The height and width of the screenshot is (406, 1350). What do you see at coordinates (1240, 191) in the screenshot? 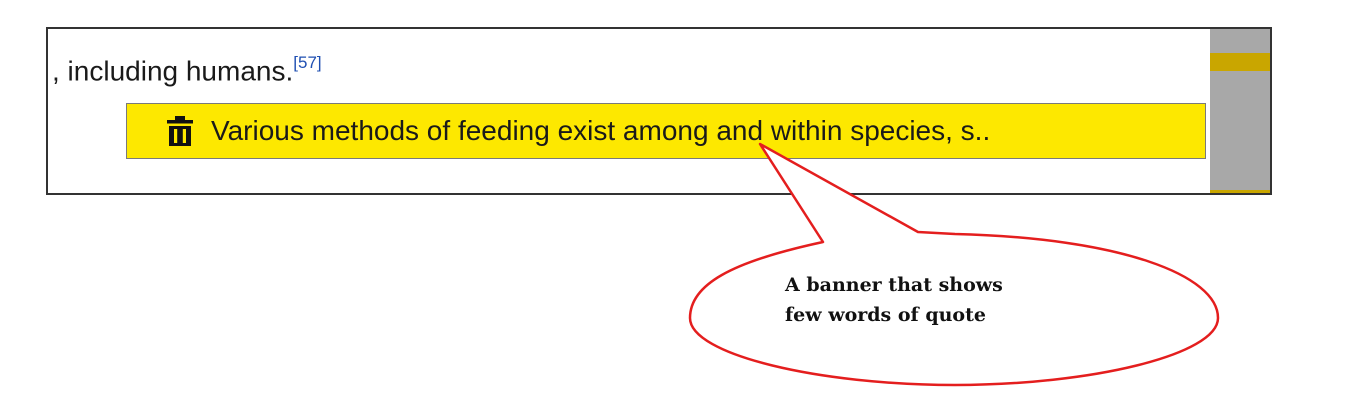
I see `scrollbar-bottom-marker` at bounding box center [1240, 191].